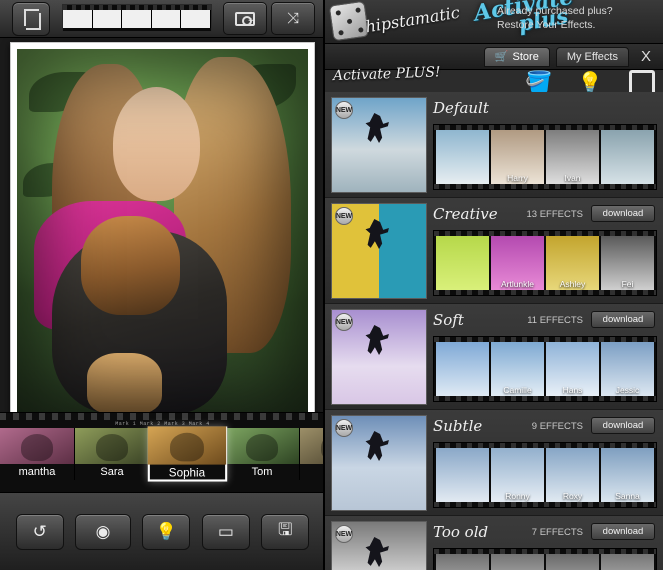 This screenshot has height=570, width=663. What do you see at coordinates (545, 545) in the screenshot?
I see `pack-info: Too old 7 EFFECTS download` at bounding box center [545, 545].